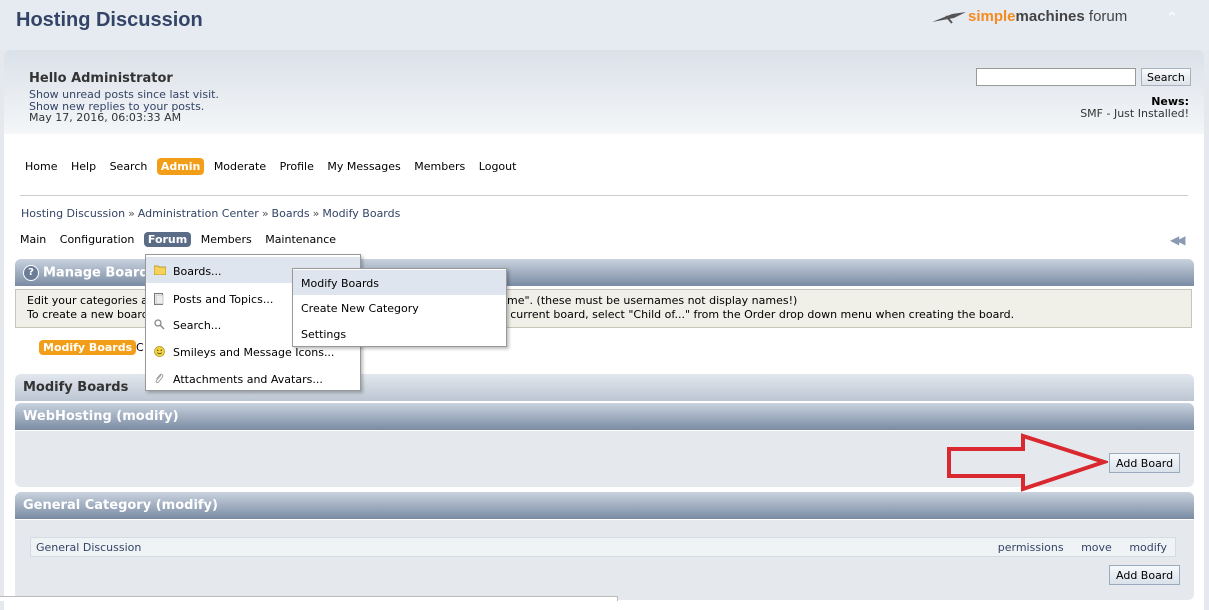  What do you see at coordinates (240, 166) in the screenshot?
I see `nav-moderate: Moderate` at bounding box center [240, 166].